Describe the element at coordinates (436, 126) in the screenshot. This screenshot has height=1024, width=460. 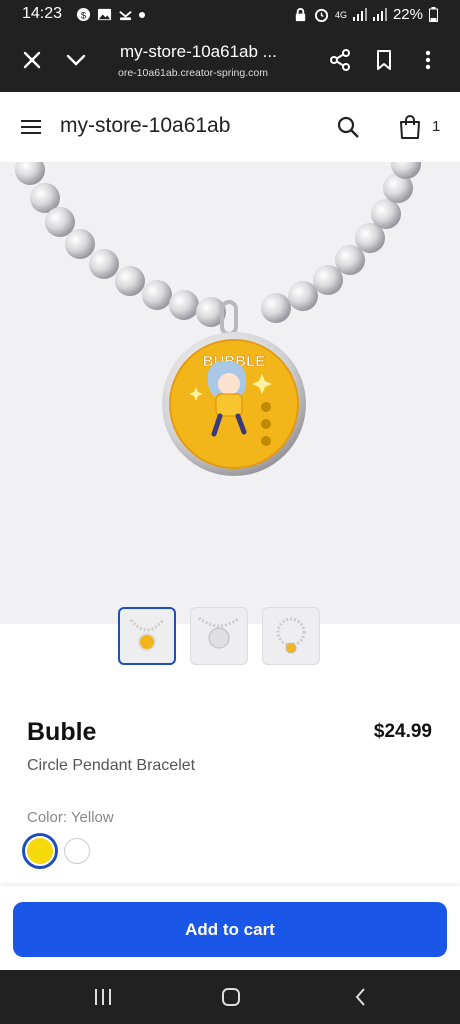
I see `cart-count: 1` at that location.